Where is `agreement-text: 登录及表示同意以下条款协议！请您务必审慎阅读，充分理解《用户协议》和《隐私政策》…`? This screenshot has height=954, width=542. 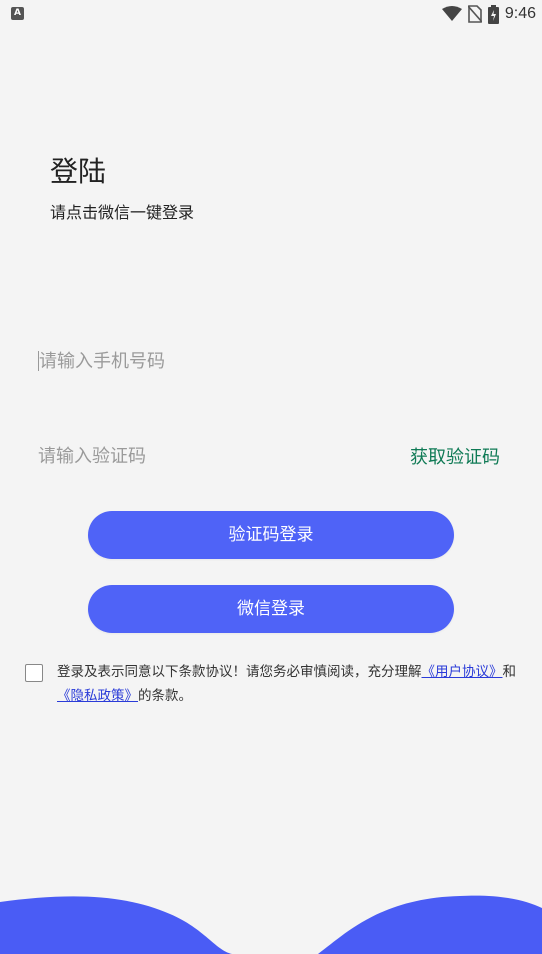
agreement-text: 登录及表示同意以下条款协议！请您务必审慎阅读，充分理解《用户协议》和《隐私政策》… is located at coordinates (288, 684).